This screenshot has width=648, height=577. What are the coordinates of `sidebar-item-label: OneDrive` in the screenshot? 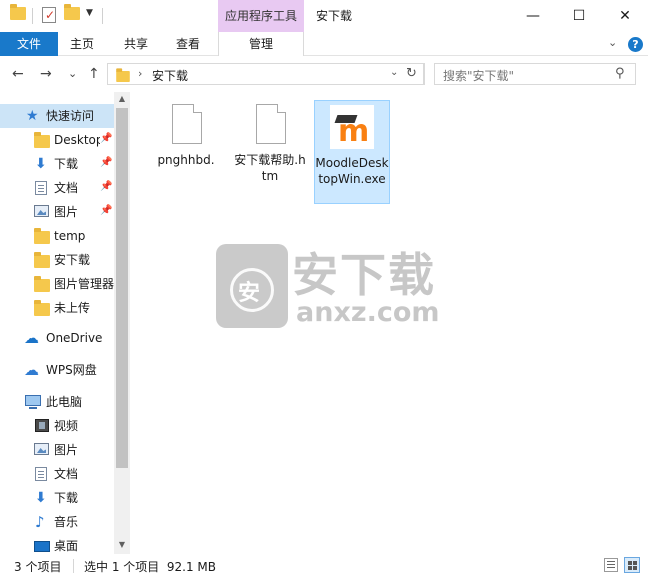 It's located at (74, 338).